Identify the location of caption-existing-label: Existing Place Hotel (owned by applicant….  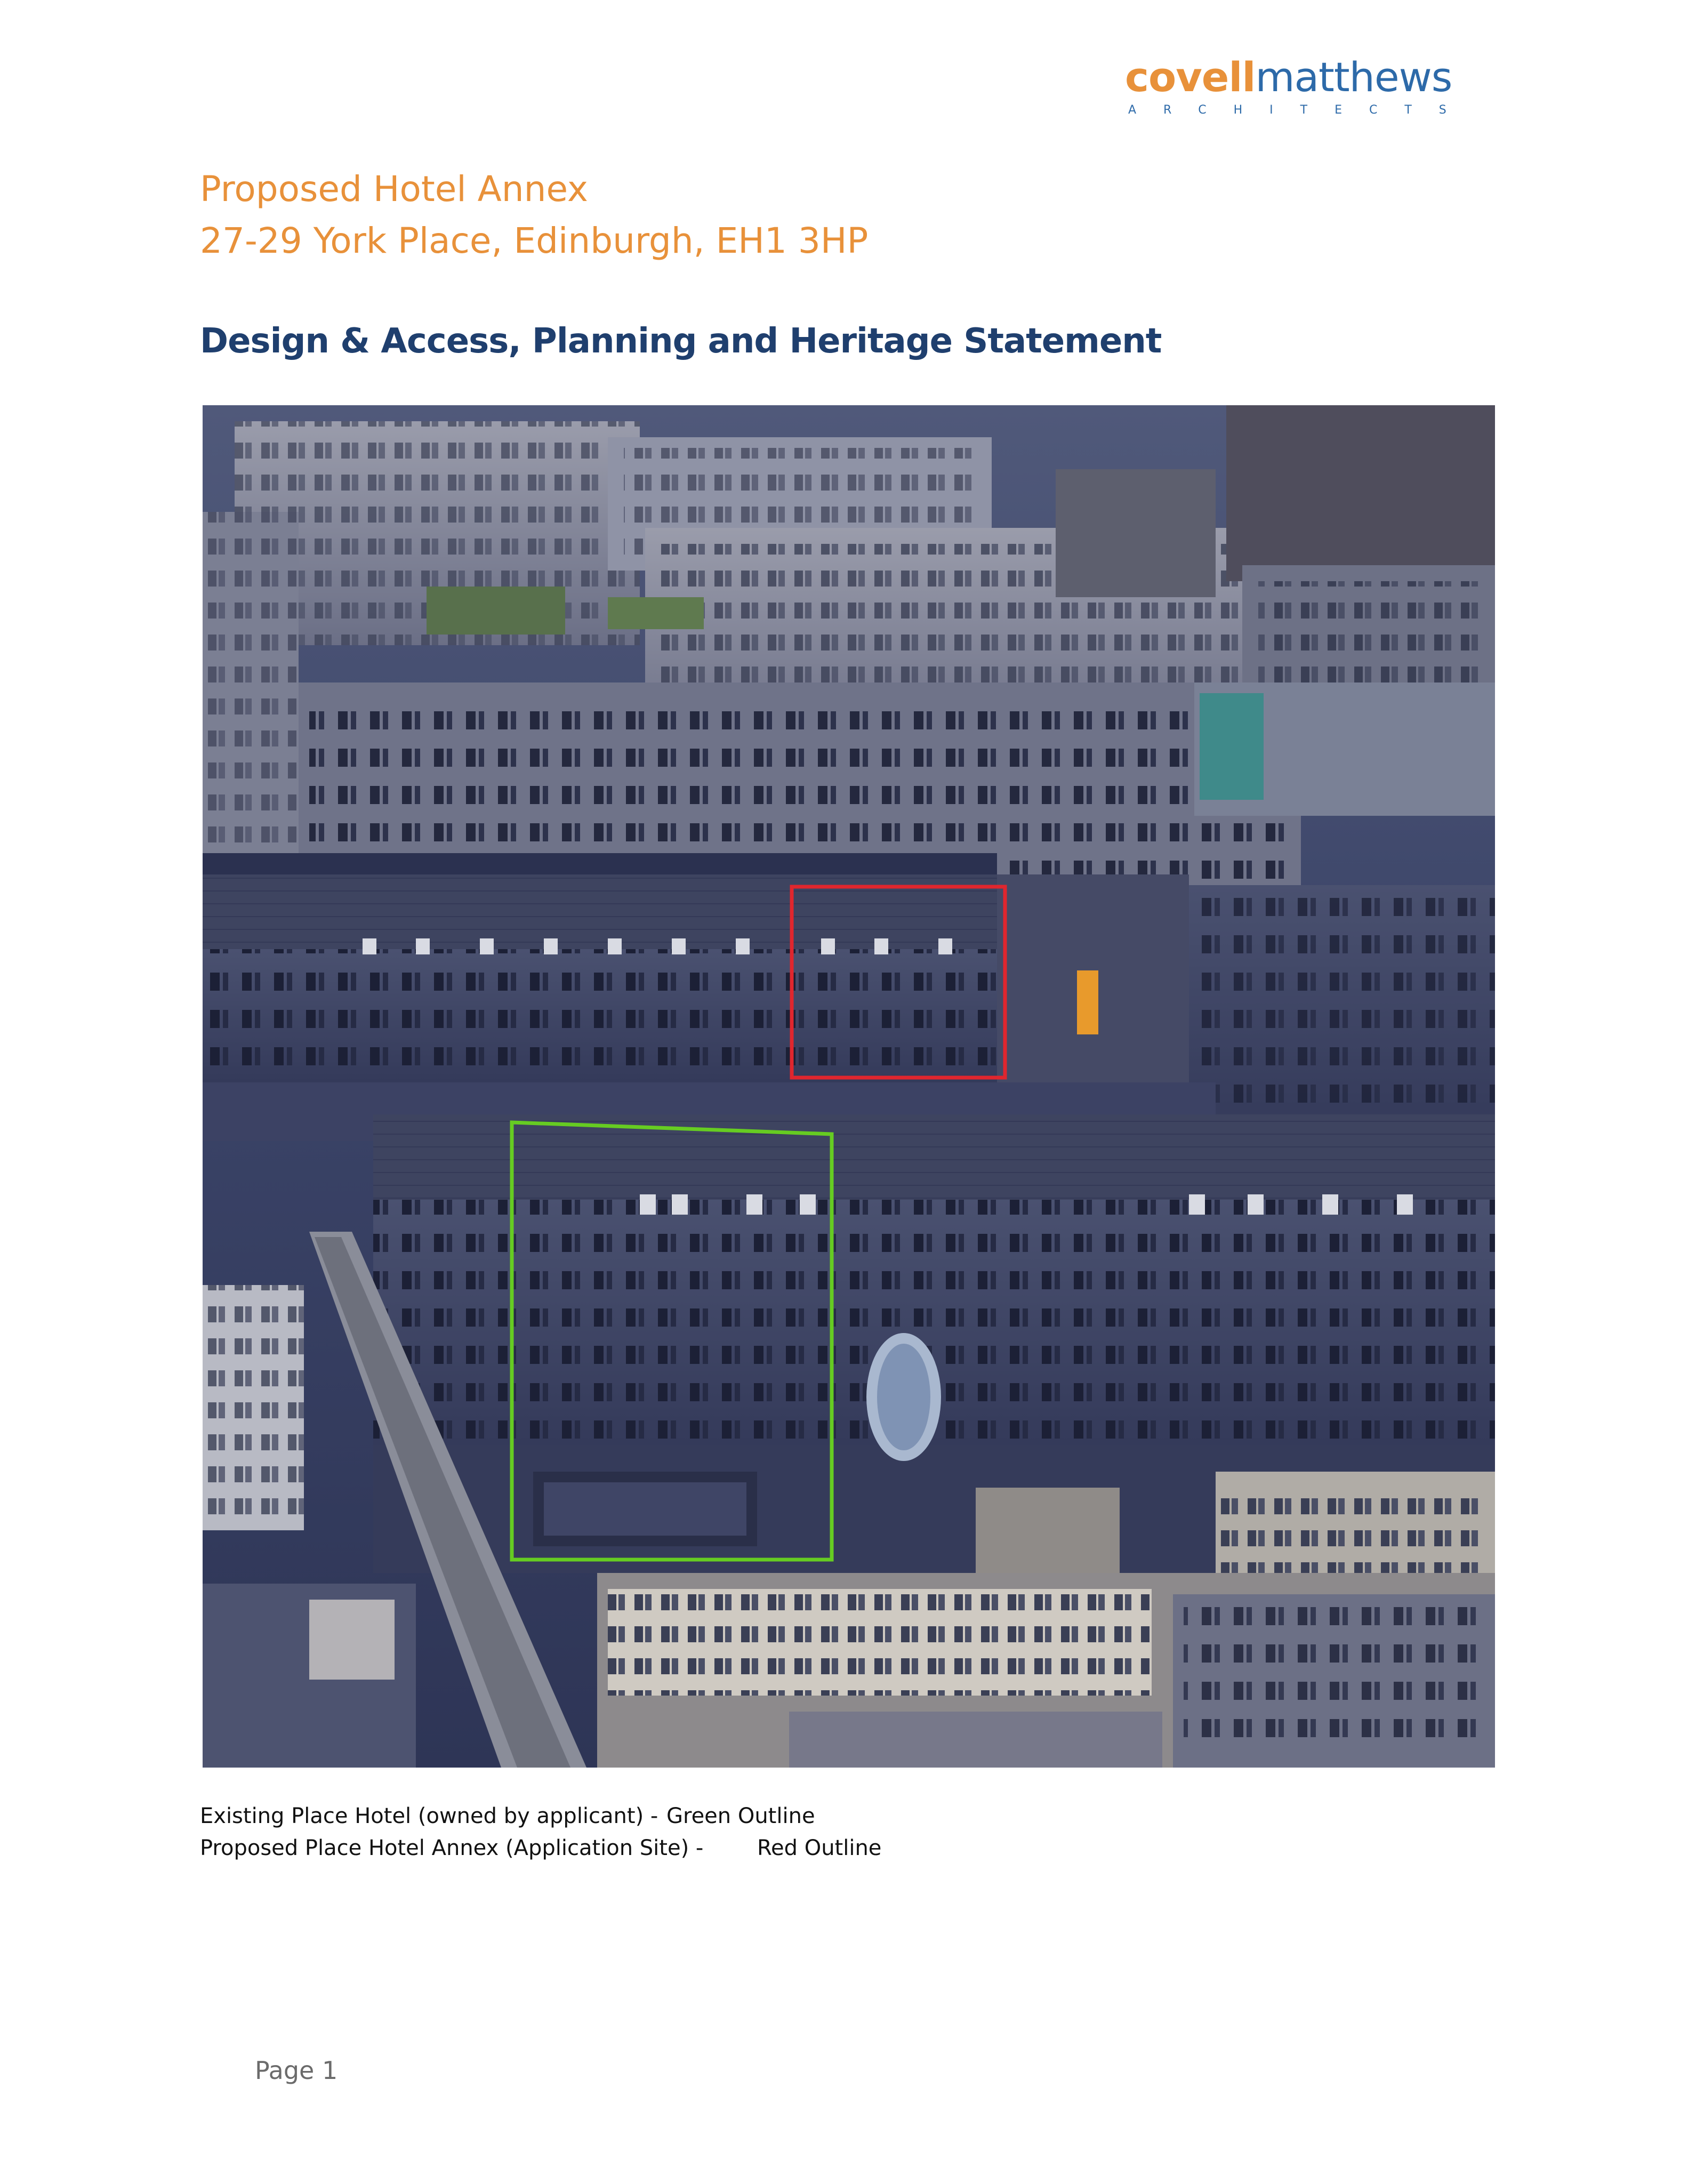
(429, 1816).